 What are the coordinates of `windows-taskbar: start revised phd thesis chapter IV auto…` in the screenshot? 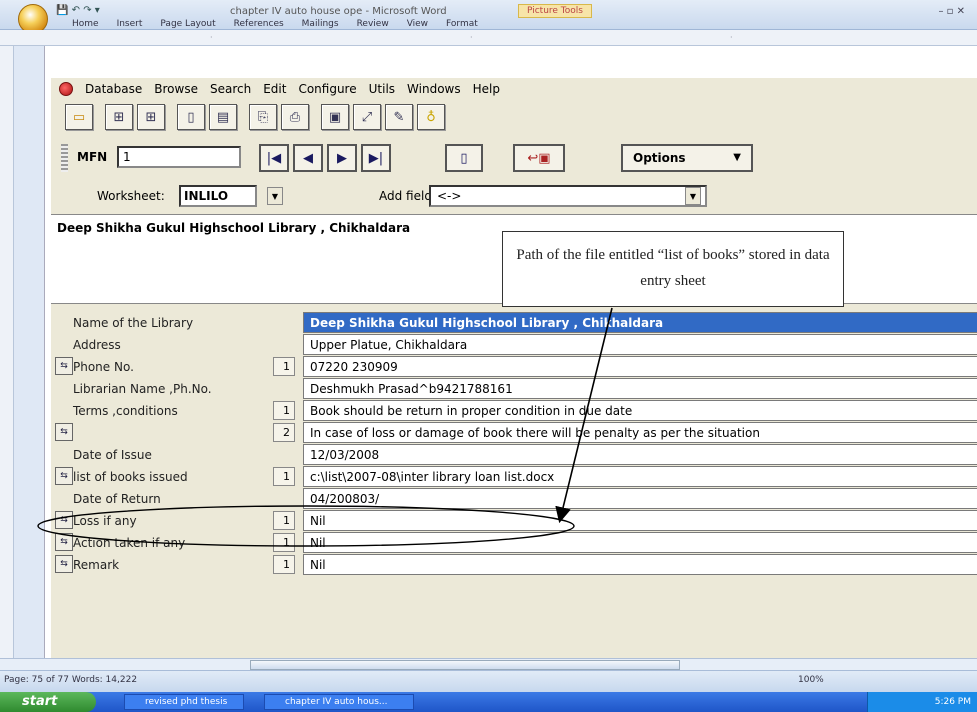 It's located at (488, 702).